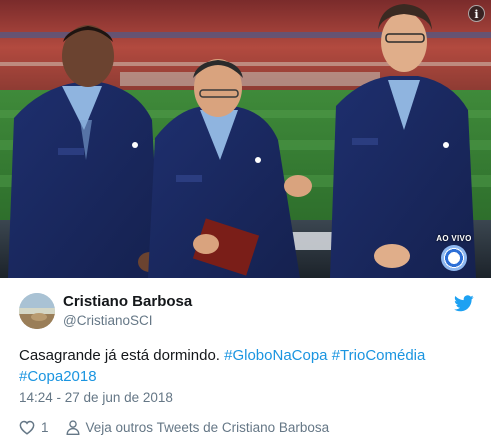  What do you see at coordinates (476, 13) in the screenshot?
I see `info-icon: i` at bounding box center [476, 13].